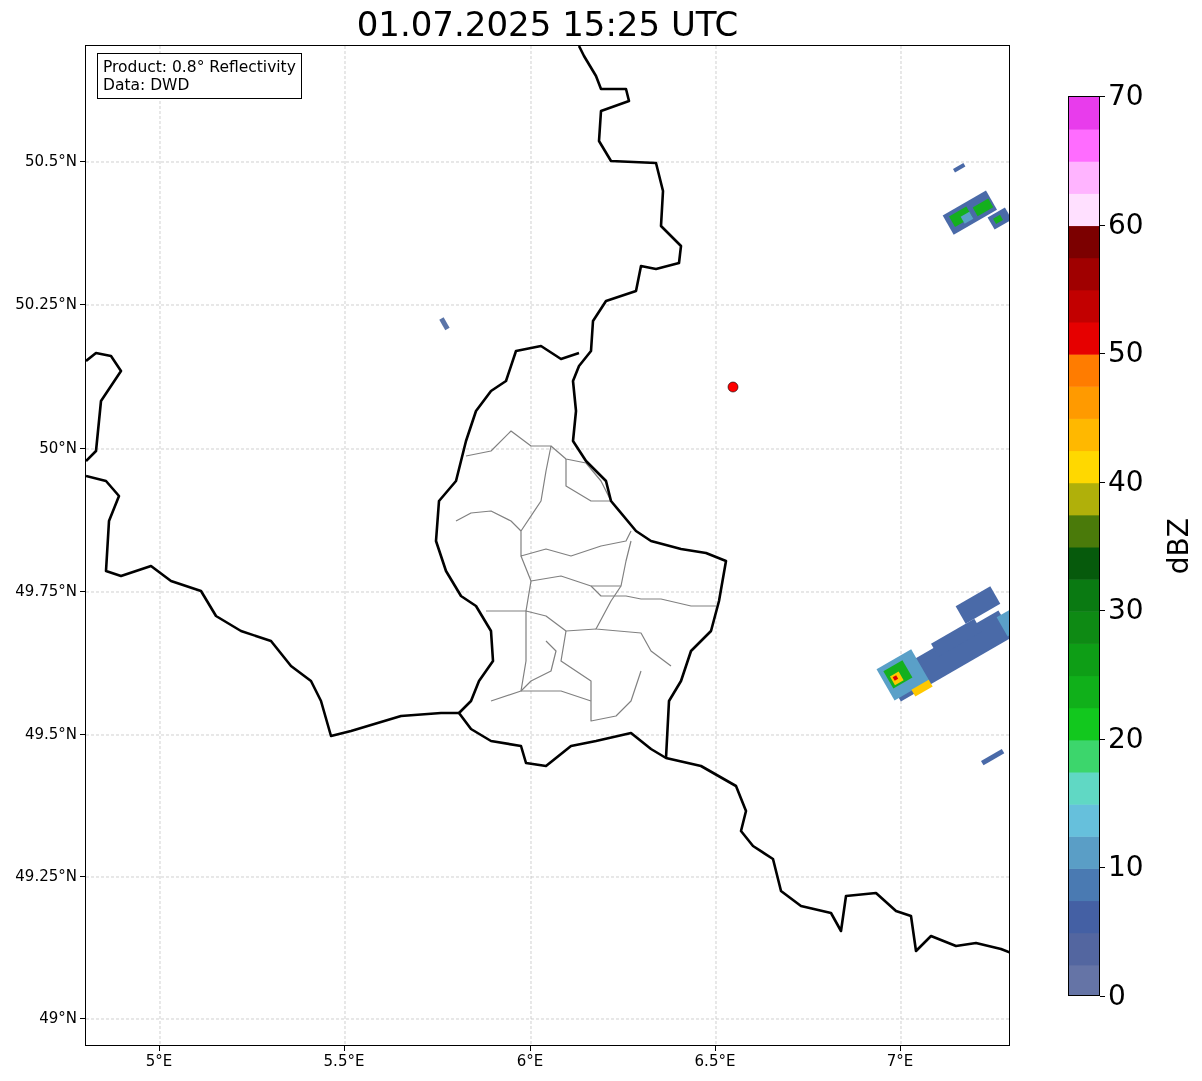  What do you see at coordinates (1126, 867) in the screenshot?
I see `colorbar-tick-label: 10` at bounding box center [1126, 867].